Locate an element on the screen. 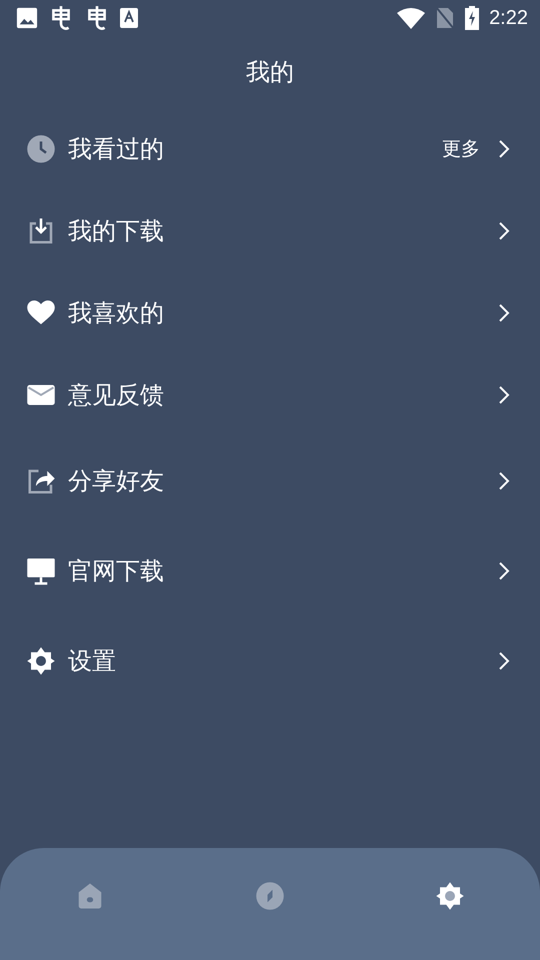  menu-item: 分享好友 is located at coordinates (270, 481).